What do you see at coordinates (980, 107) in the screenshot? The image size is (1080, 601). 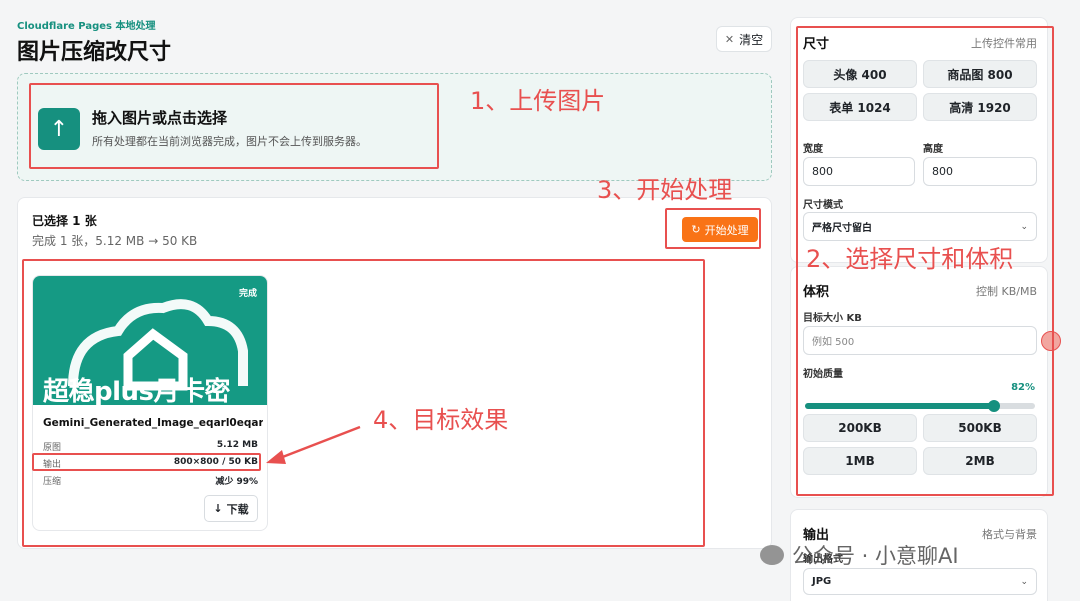 I see `preset-hd-button: 高清 1920` at bounding box center [980, 107].